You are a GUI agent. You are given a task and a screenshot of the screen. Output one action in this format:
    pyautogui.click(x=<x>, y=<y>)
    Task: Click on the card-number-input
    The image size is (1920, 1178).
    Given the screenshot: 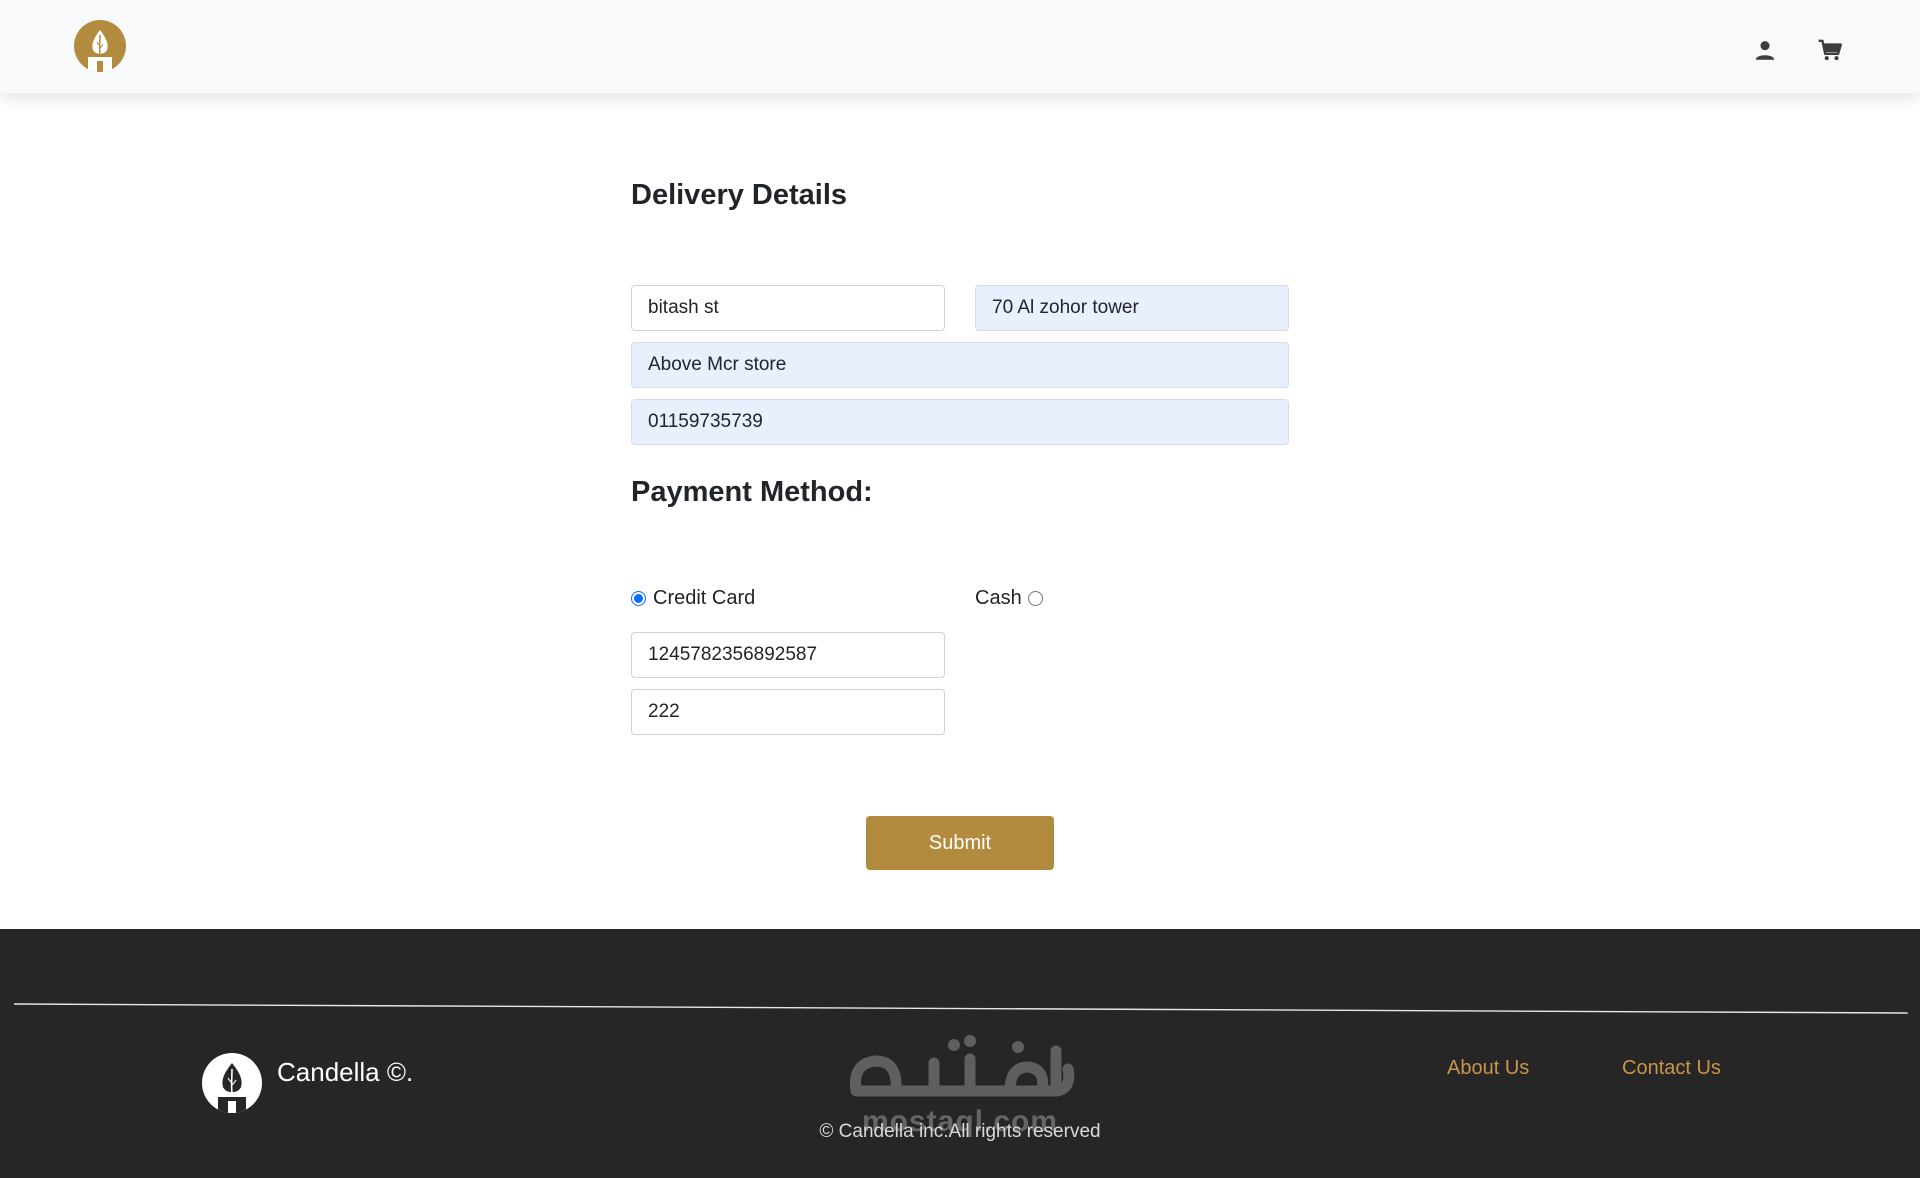 What is the action you would take?
    pyautogui.click(x=788, y=655)
    